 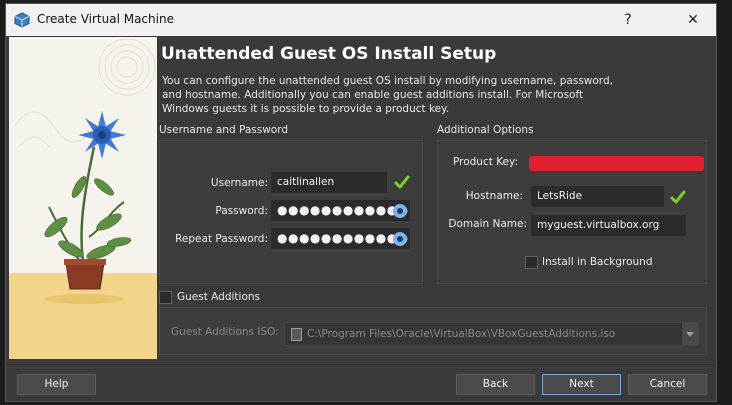 What do you see at coordinates (531, 262) in the screenshot?
I see `install-background-checkbox` at bounding box center [531, 262].